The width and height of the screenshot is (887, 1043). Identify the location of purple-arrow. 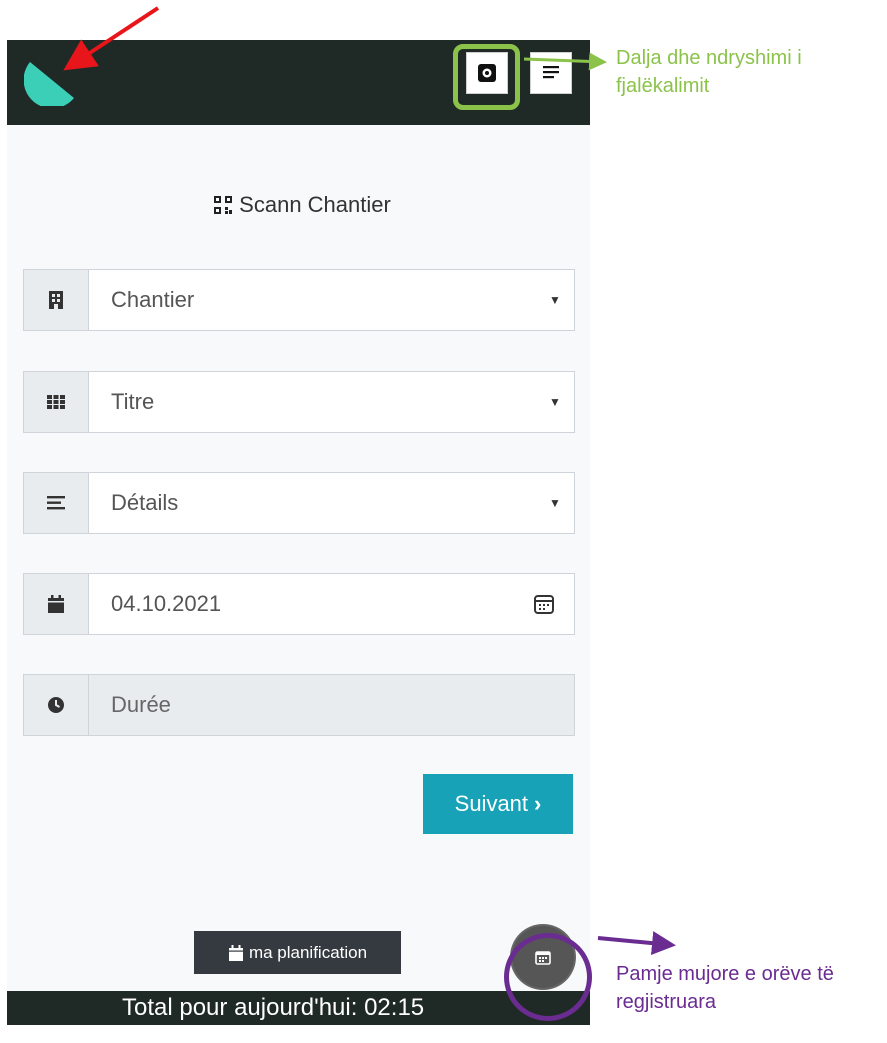
(636, 943).